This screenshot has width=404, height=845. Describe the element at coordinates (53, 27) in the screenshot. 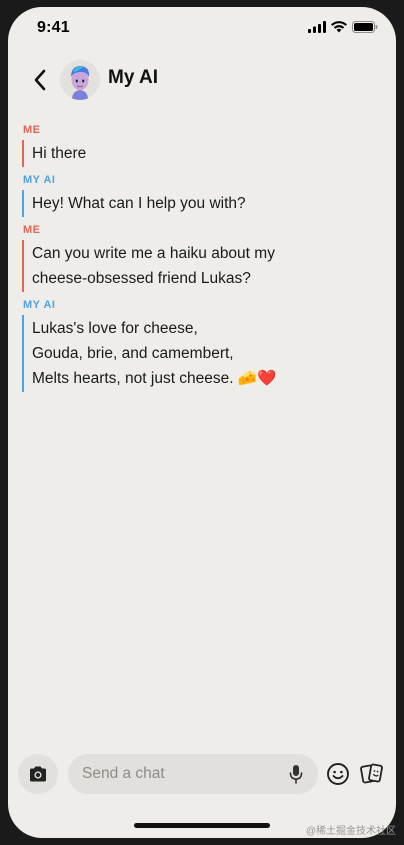

I see `status-time: 9:41` at that location.